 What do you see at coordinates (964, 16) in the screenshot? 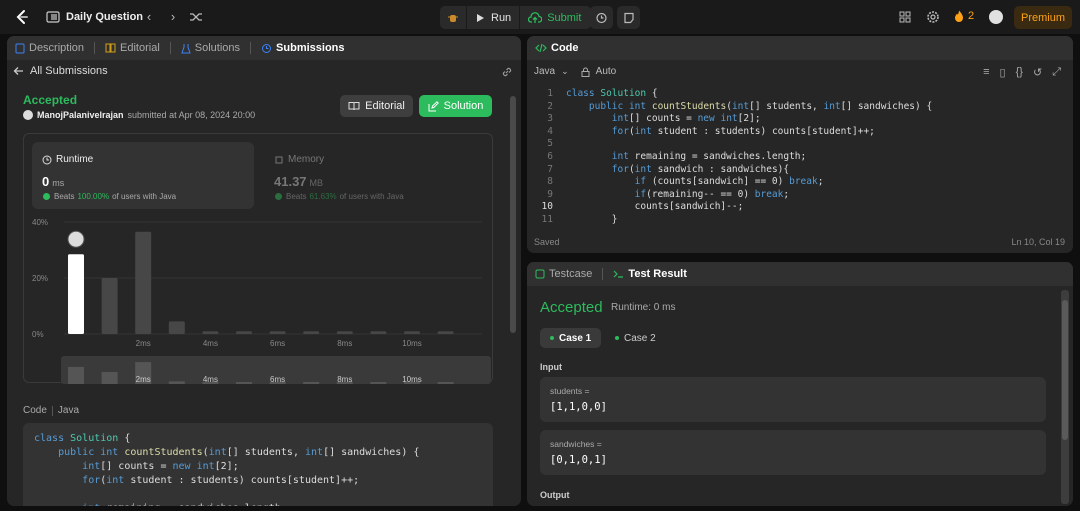
I see `streak-counter: 2` at bounding box center [964, 16].